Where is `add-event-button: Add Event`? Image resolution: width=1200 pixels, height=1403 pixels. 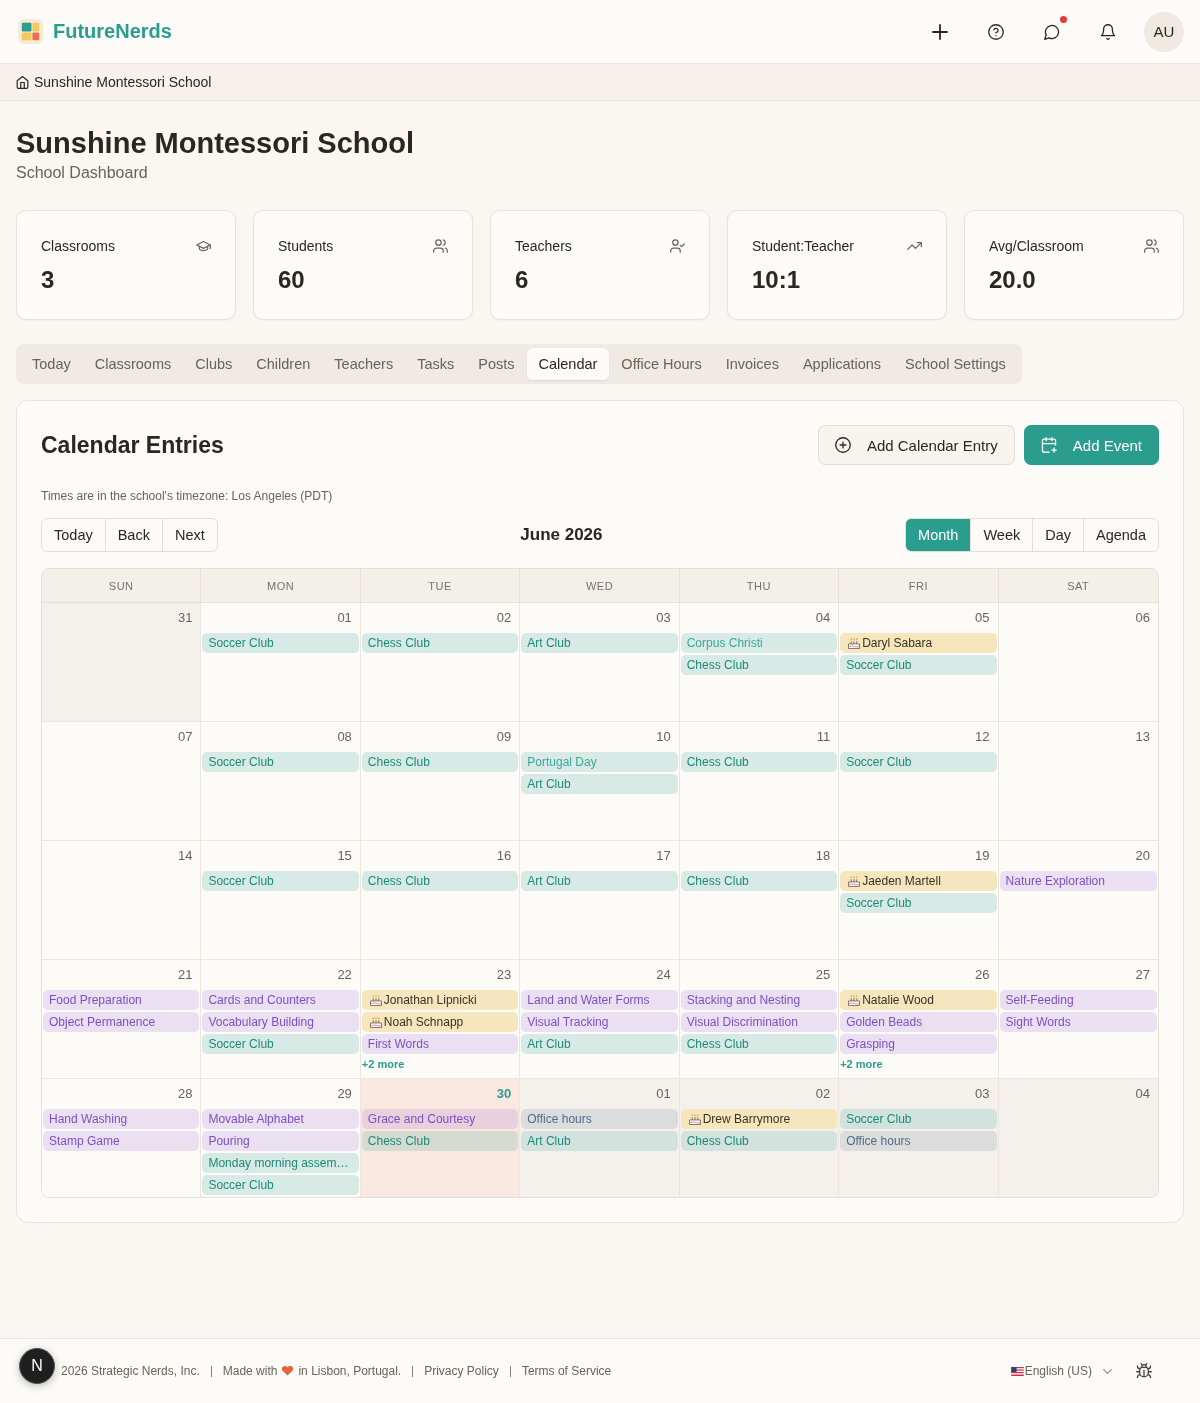
add-event-button: Add Event is located at coordinates (1091, 445).